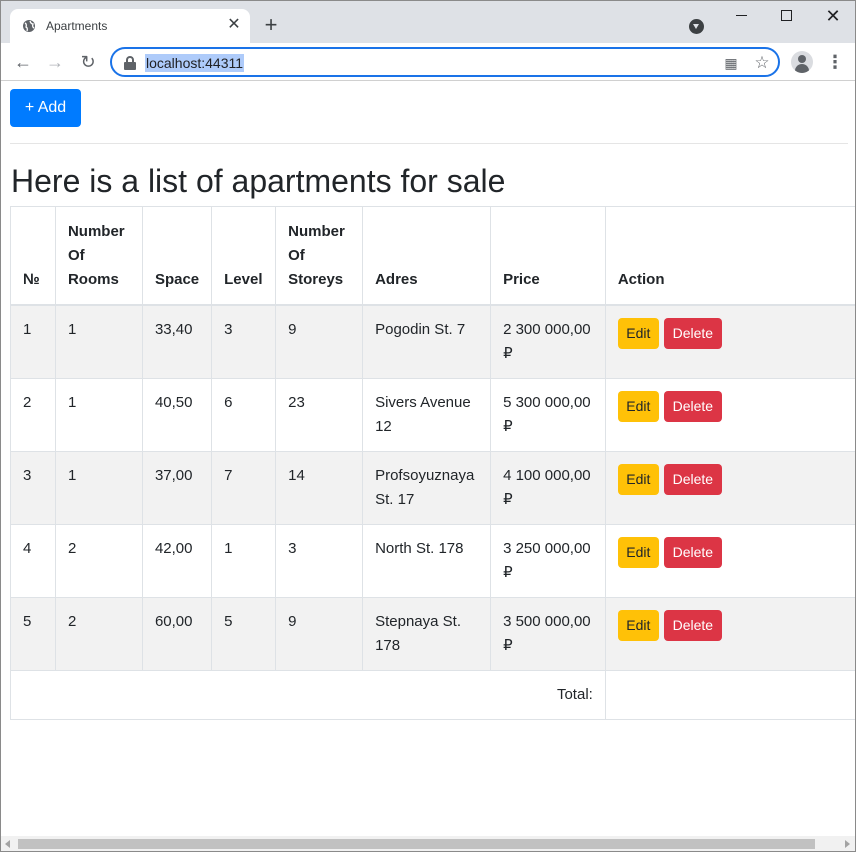 The width and height of the screenshot is (856, 852). What do you see at coordinates (548, 560) in the screenshot?
I see `cell-price: 3 250 000,00 ₽` at bounding box center [548, 560].